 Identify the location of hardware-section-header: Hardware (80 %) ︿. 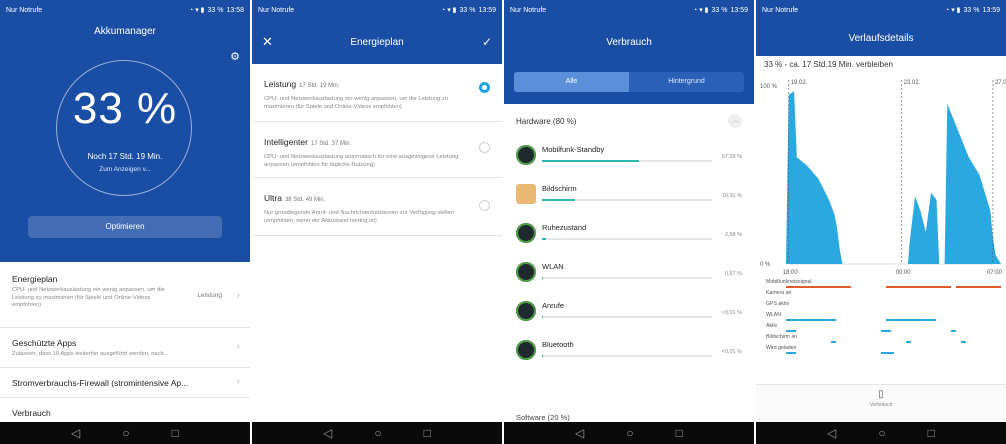
(629, 121).